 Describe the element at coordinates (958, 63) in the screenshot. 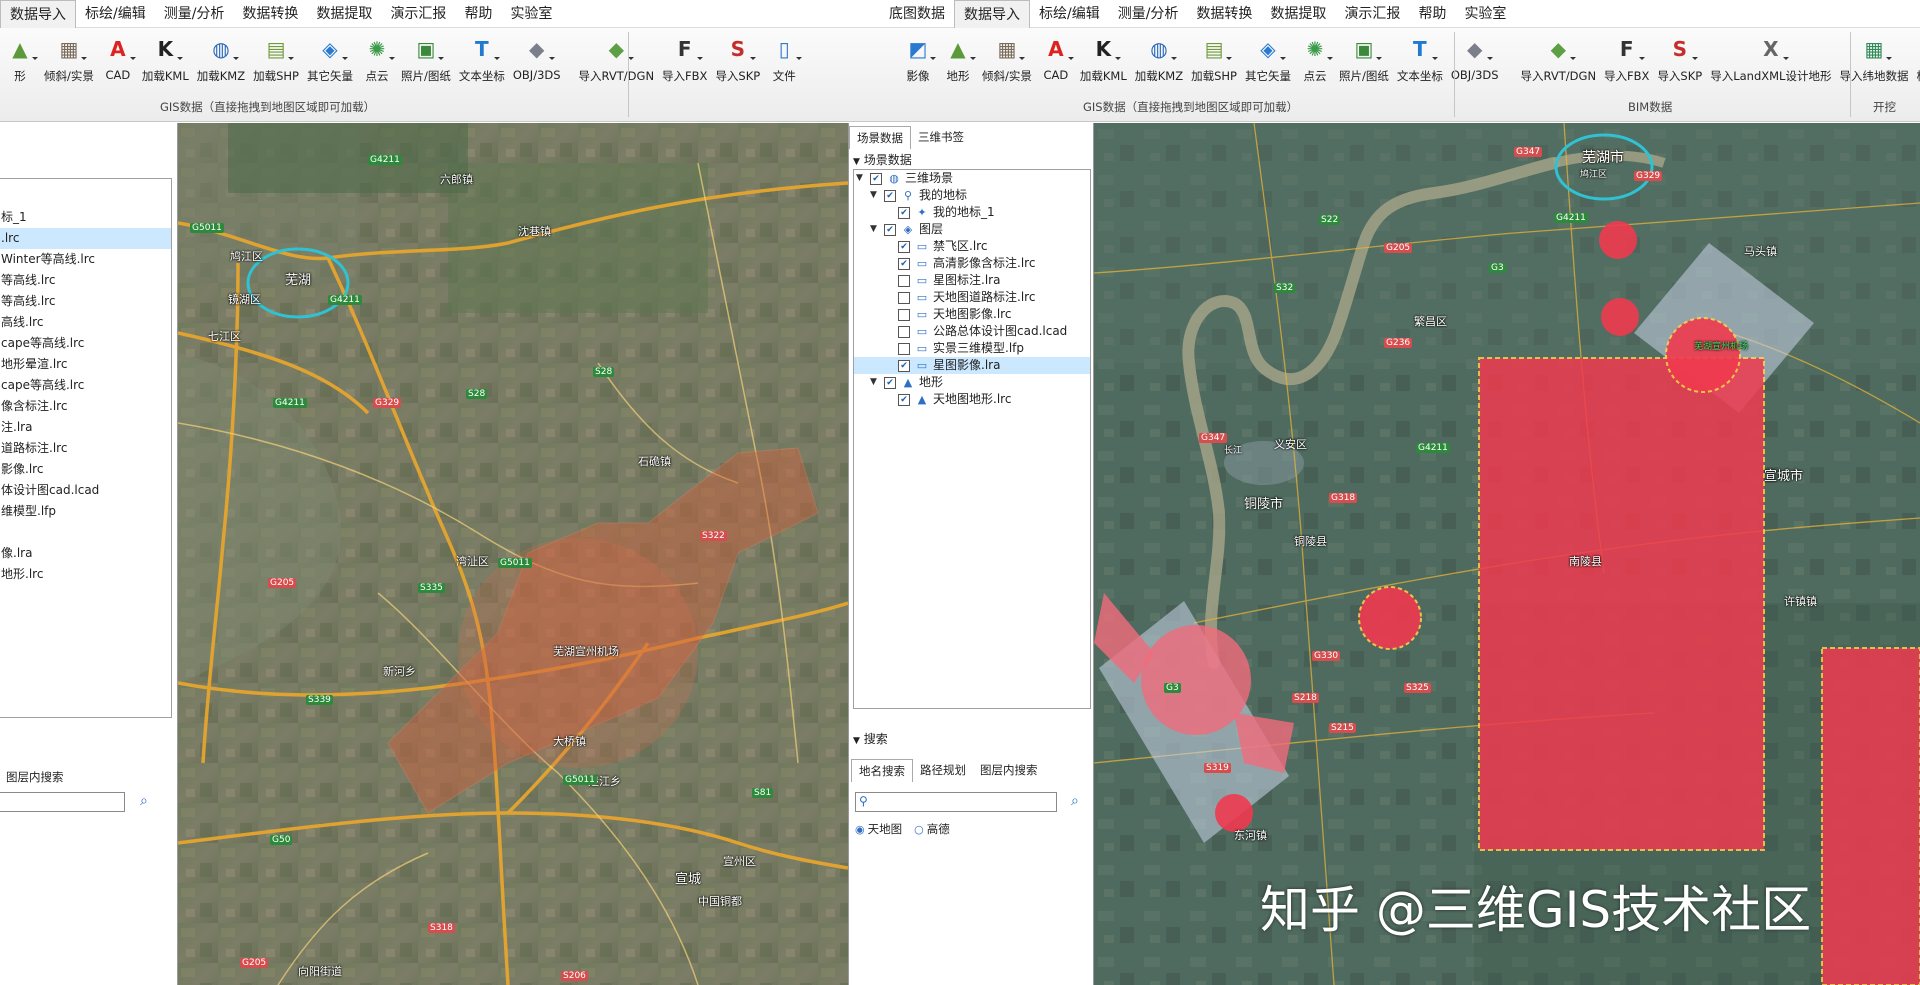

I see `tool-button: ▲ 地形` at that location.